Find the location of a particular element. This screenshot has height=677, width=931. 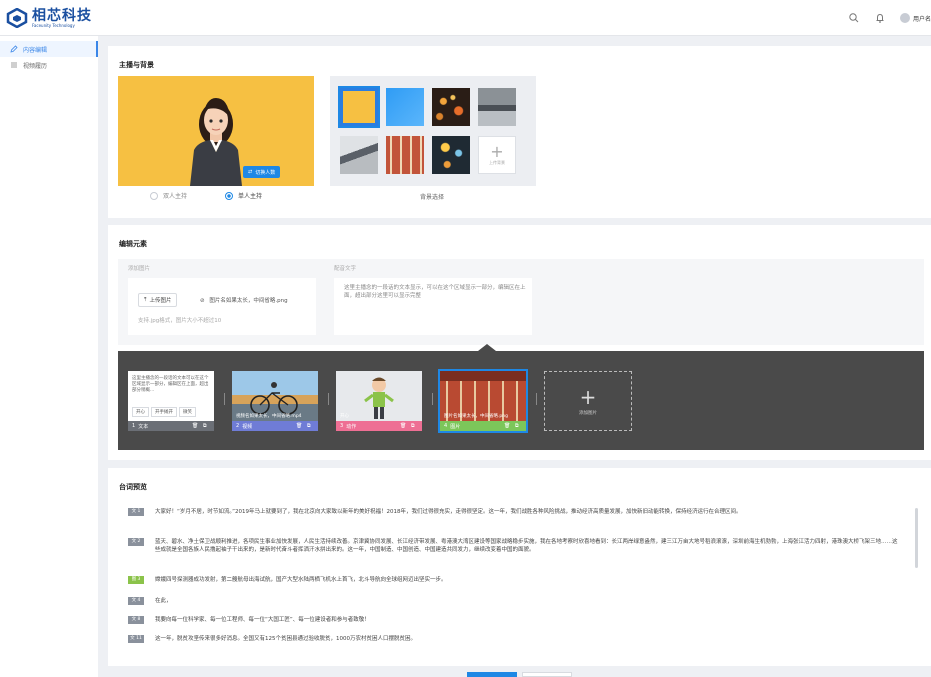

clip-toolbar: 4 图片 🗑 ⧉ is located at coordinates (483, 426).